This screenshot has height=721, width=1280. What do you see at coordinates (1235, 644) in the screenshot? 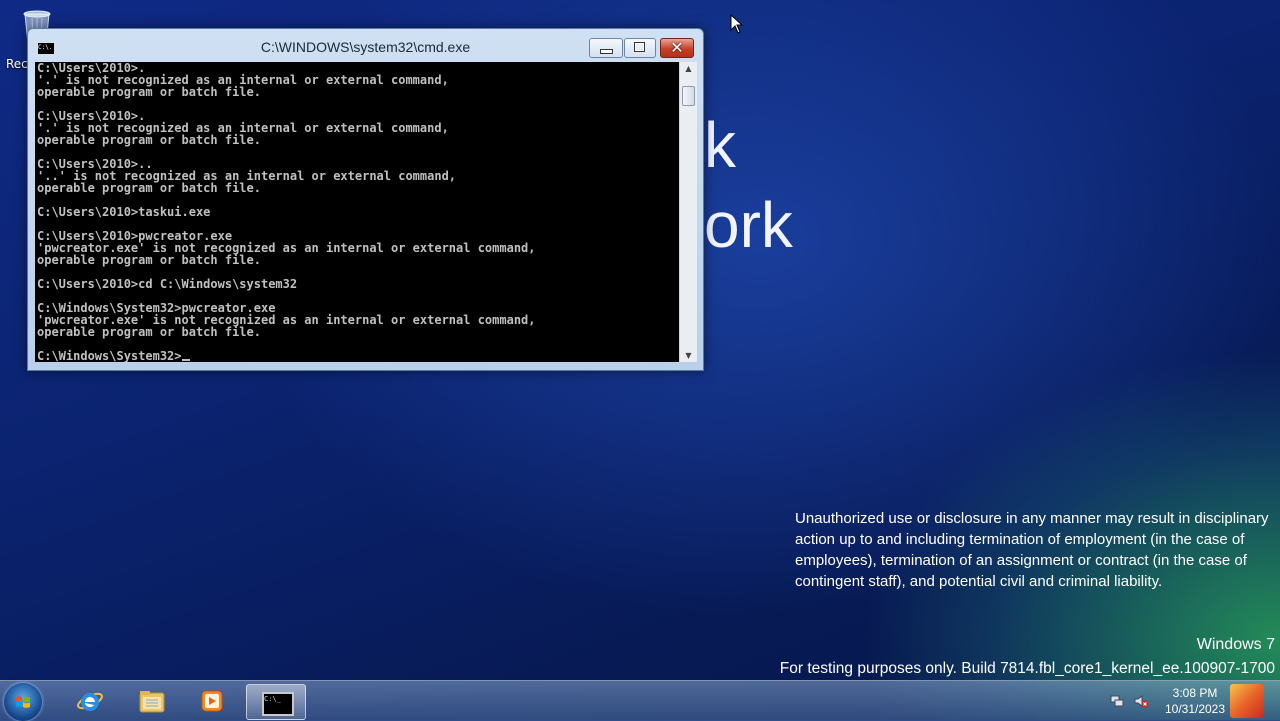
I see `windows-version: Windows 7` at bounding box center [1235, 644].